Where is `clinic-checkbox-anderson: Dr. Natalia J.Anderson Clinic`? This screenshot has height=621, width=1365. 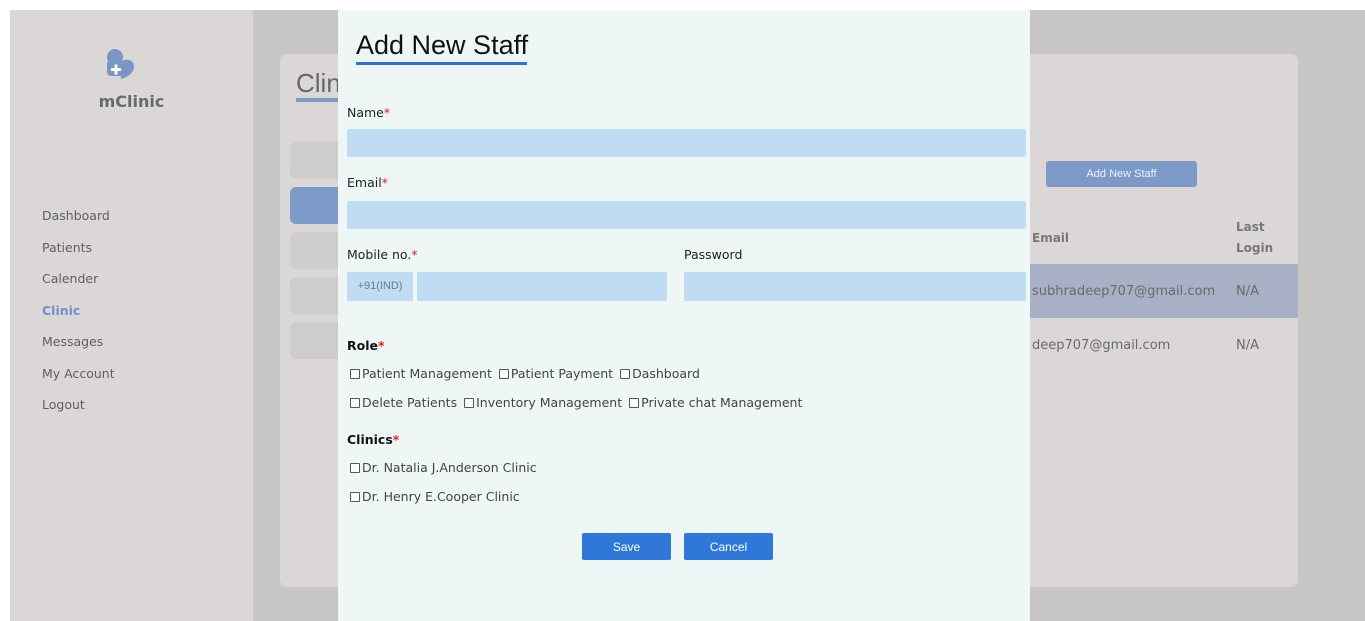 clinic-checkbox-anderson: Dr. Natalia J.Anderson Clinic is located at coordinates (443, 467).